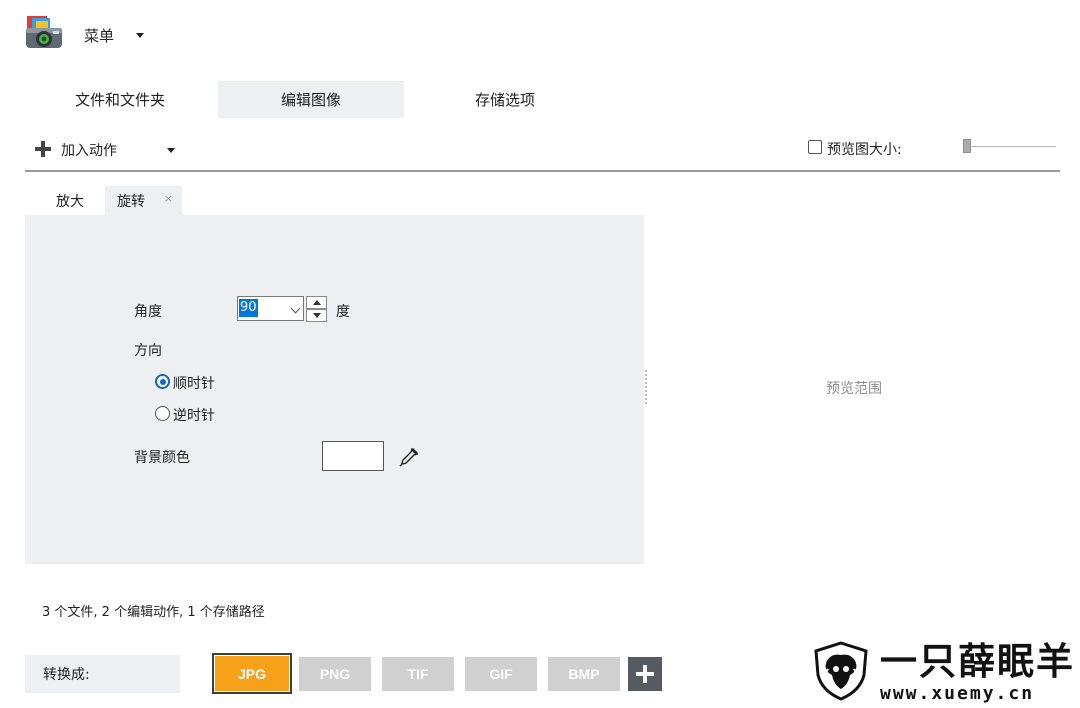  I want to click on angle-increment-button, so click(316, 302).